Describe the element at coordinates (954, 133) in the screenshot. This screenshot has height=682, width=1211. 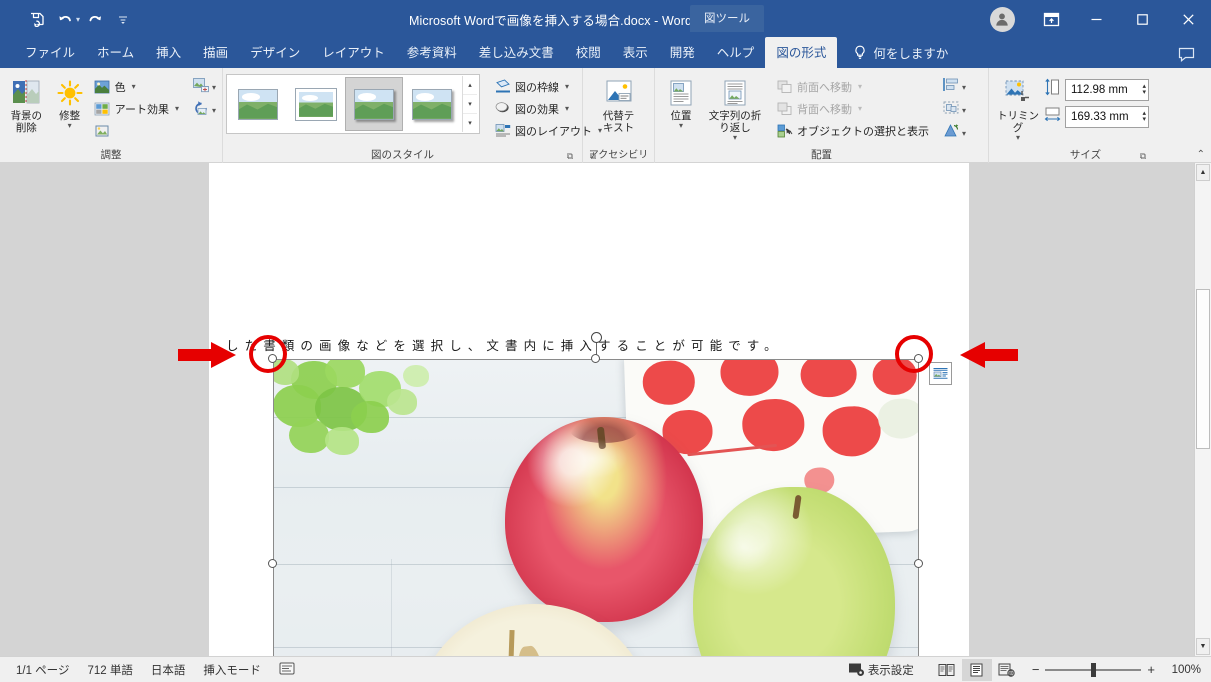
I see `rotate-button: ▾` at that location.